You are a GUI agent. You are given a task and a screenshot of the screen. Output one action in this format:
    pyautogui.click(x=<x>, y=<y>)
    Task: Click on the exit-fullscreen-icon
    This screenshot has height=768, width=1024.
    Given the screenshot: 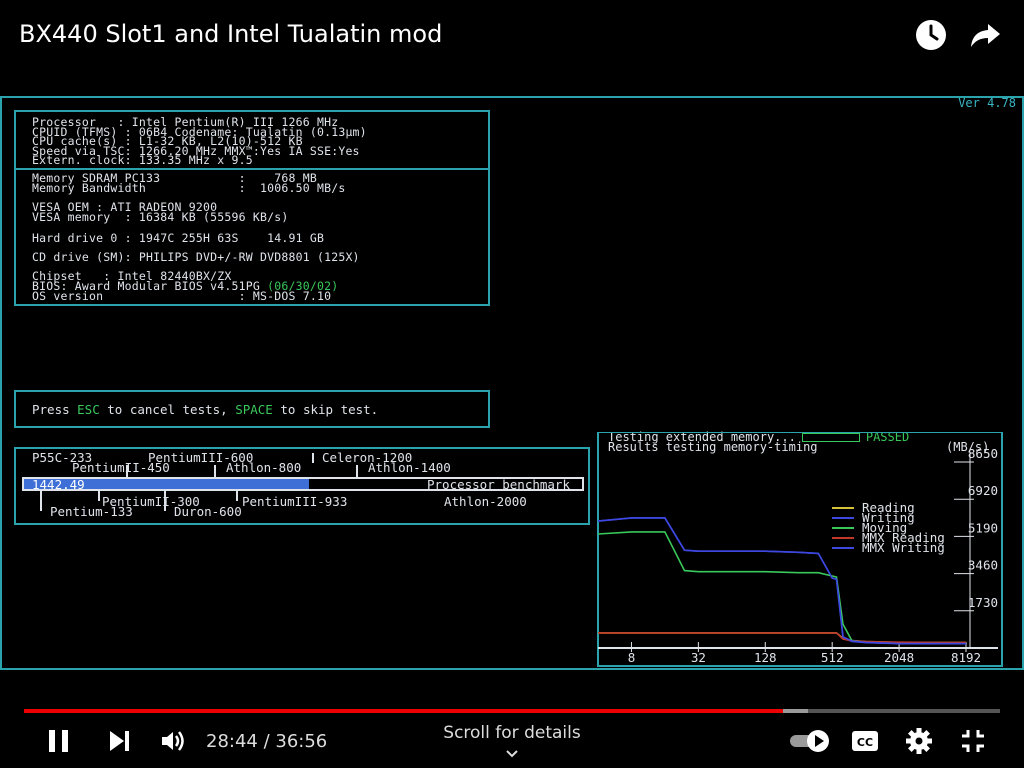 What is the action you would take?
    pyautogui.click(x=973, y=741)
    